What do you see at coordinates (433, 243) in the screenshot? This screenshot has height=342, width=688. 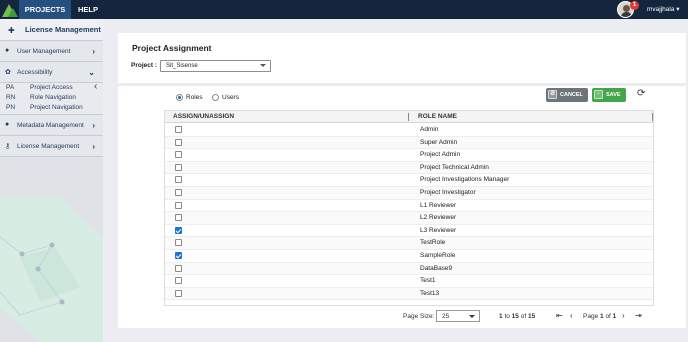 I see `role-name: TestRole` at bounding box center [433, 243].